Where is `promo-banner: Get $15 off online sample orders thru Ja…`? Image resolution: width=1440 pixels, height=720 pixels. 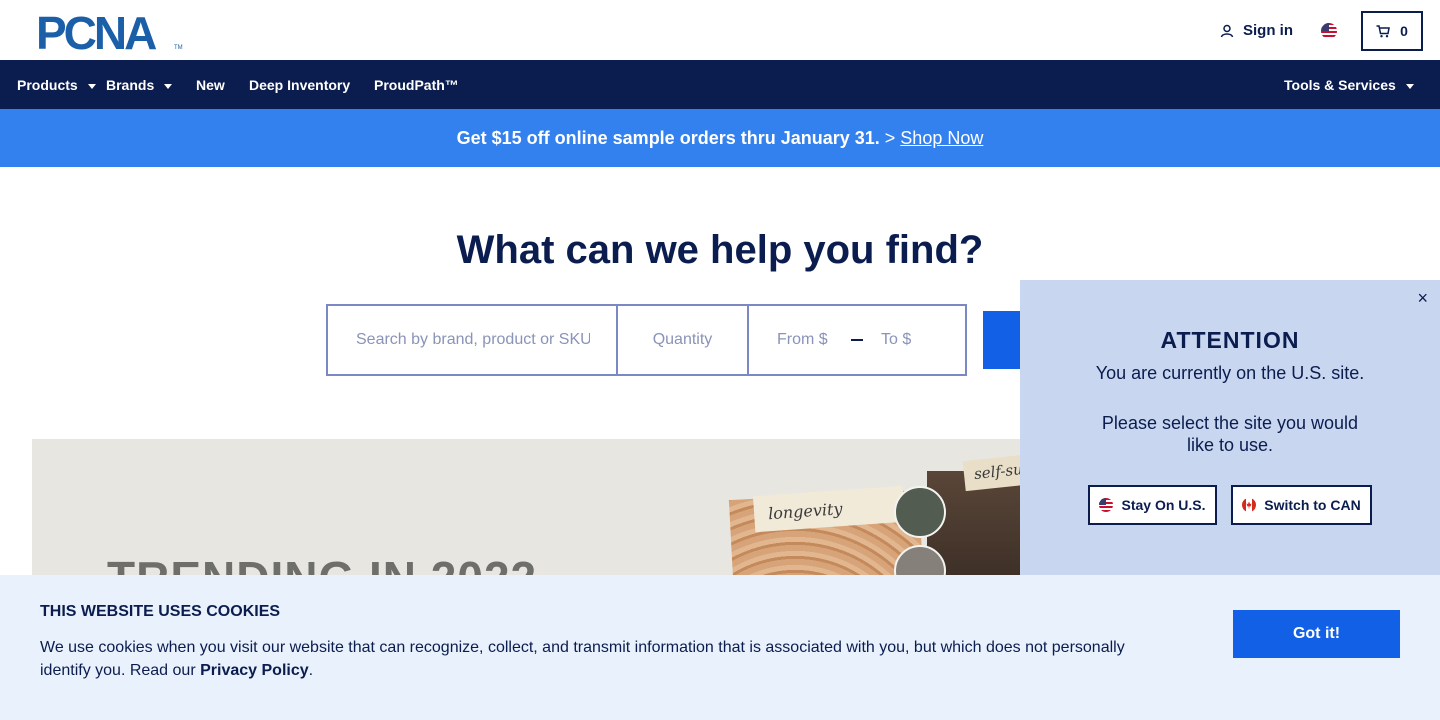
promo-banner: Get $15 off online sample orders thru Ja… is located at coordinates (720, 138).